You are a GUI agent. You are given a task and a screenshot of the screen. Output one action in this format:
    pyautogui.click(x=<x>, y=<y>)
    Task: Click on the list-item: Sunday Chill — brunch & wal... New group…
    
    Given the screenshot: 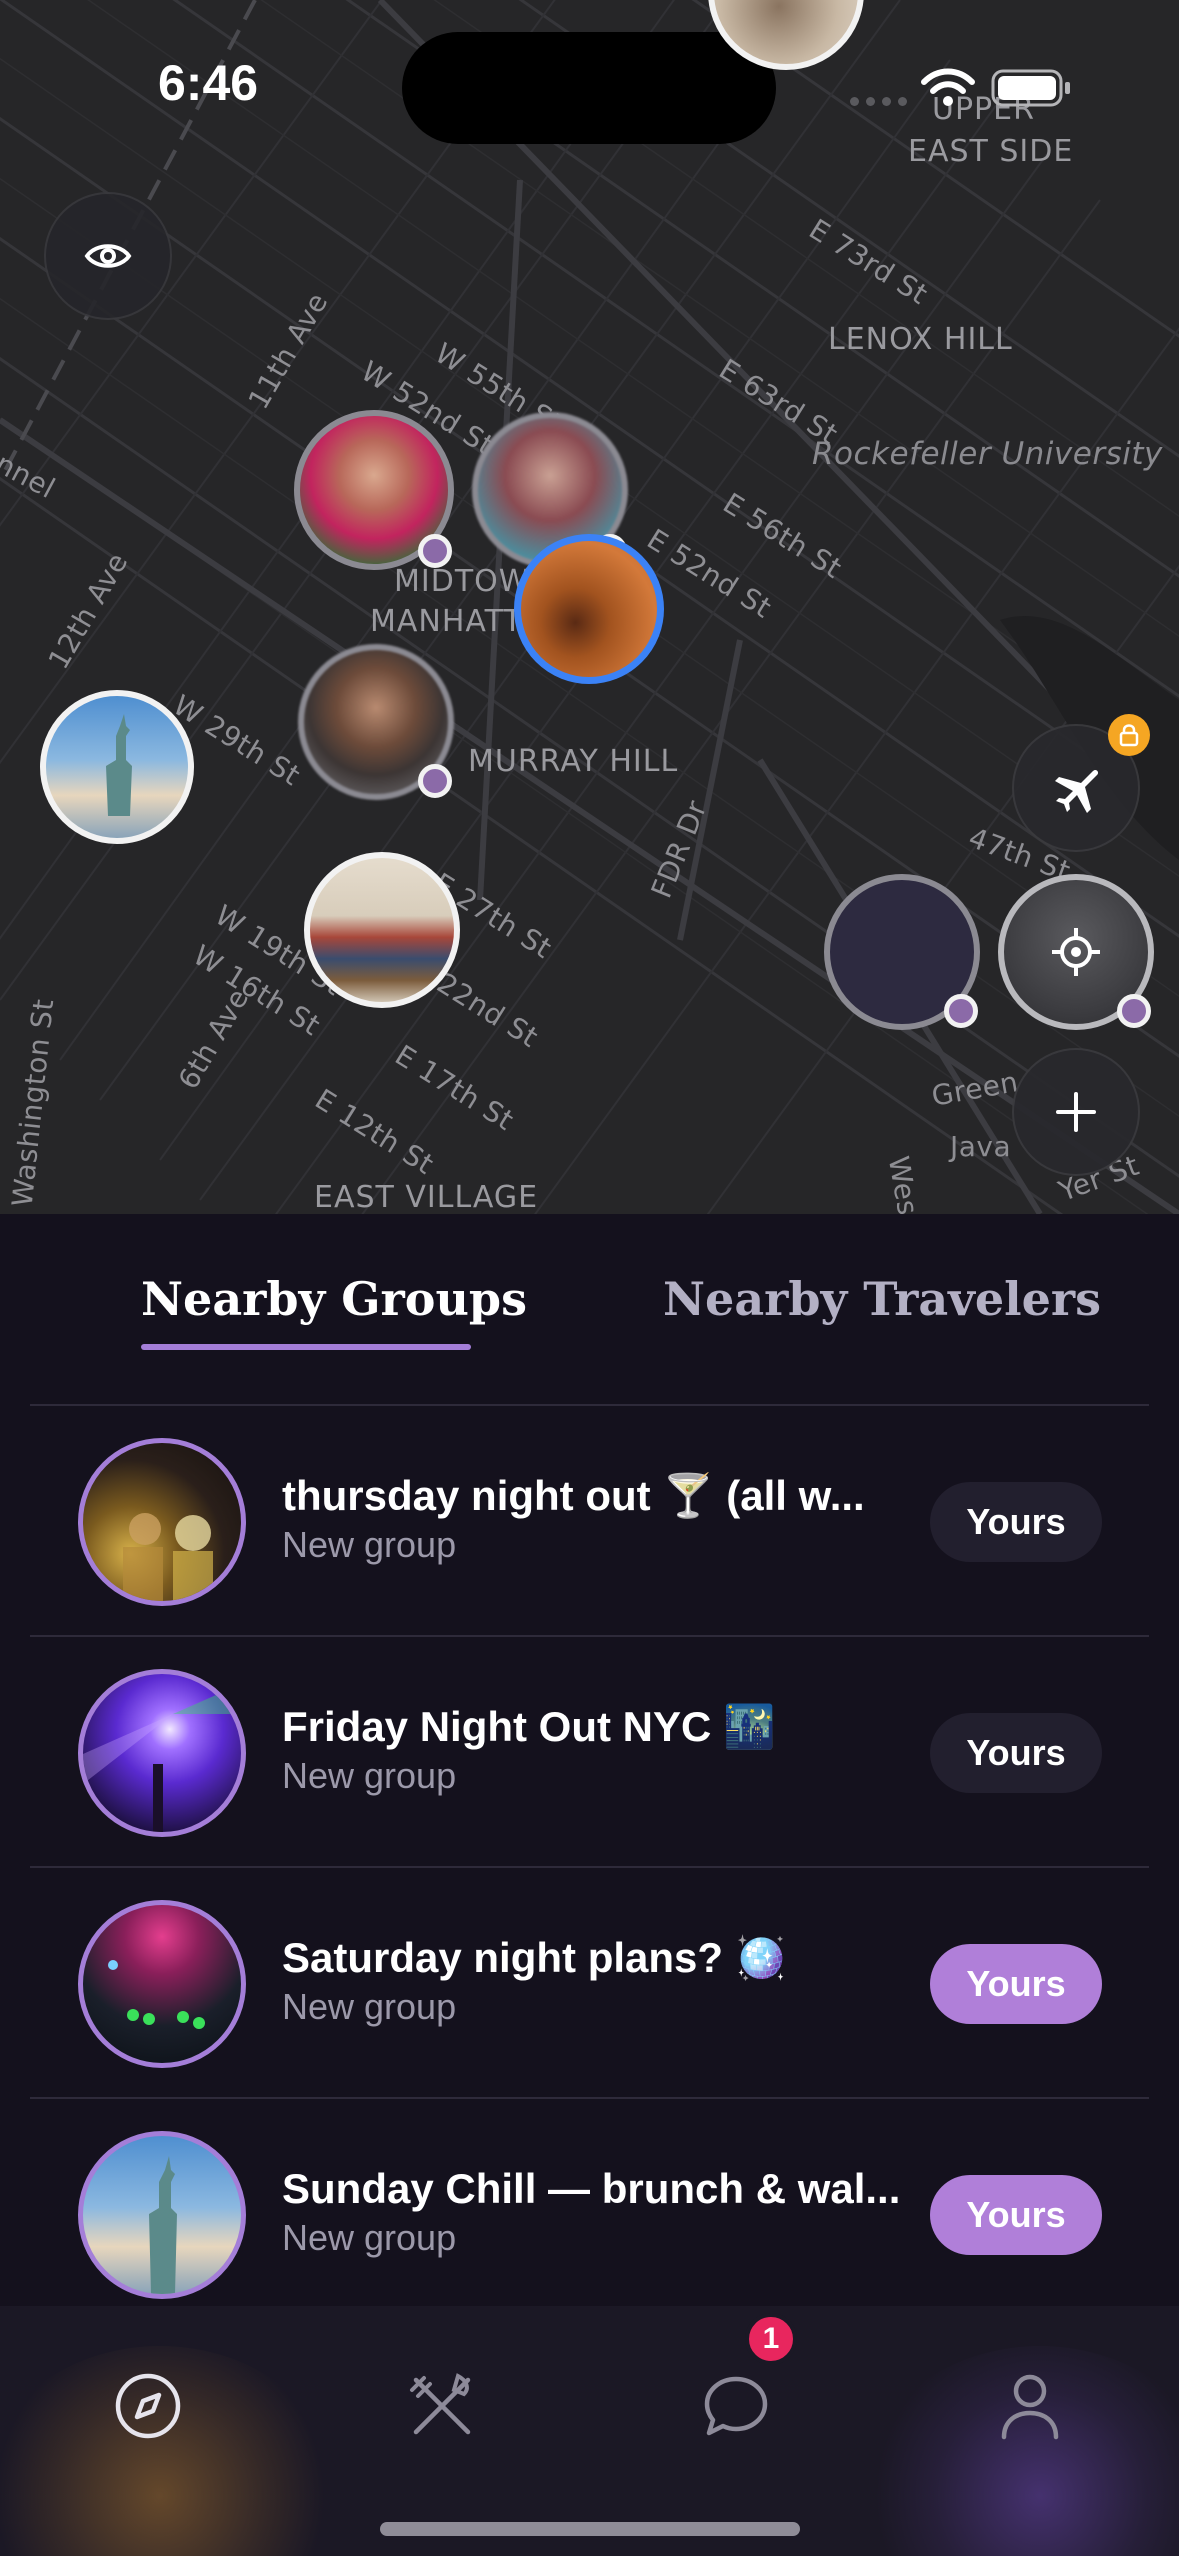 What is the action you would take?
    pyautogui.click(x=589, y=2214)
    